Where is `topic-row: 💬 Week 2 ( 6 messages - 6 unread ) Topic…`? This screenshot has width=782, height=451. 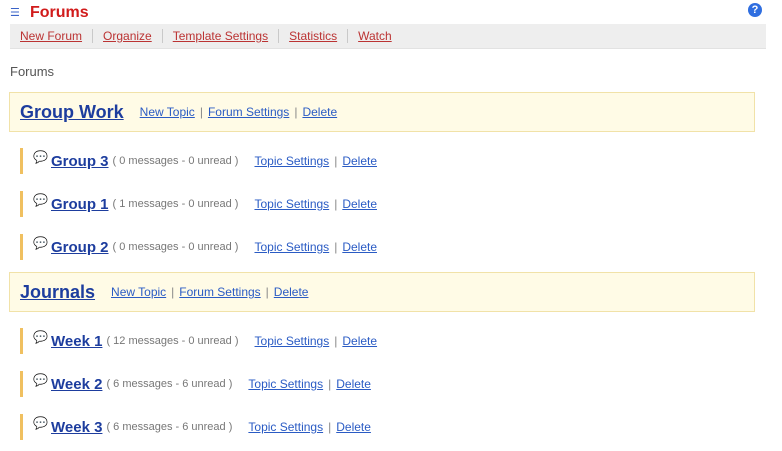 topic-row: 💬 Week 2 ( 6 messages - 6 unread ) Topic… is located at coordinates (195, 384).